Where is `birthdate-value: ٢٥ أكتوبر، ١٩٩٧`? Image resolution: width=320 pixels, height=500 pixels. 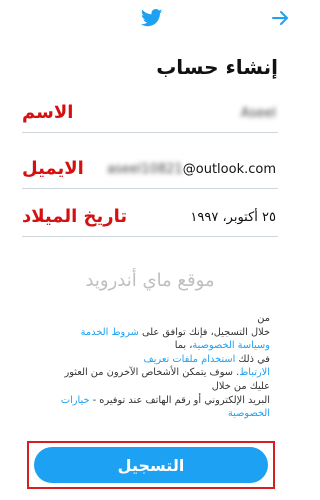 birthdate-value: ٢٥ أكتوبر، ١٩٩٧ is located at coordinates (233, 217).